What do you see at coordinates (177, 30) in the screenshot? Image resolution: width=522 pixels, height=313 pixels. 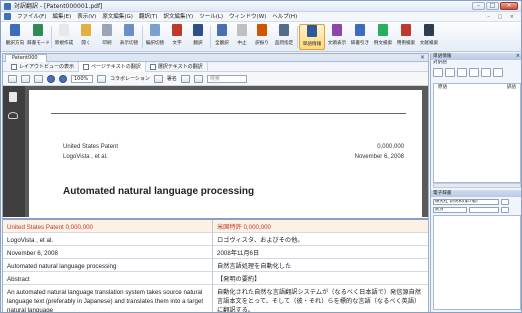 I see `font-icon` at bounding box center [177, 30].